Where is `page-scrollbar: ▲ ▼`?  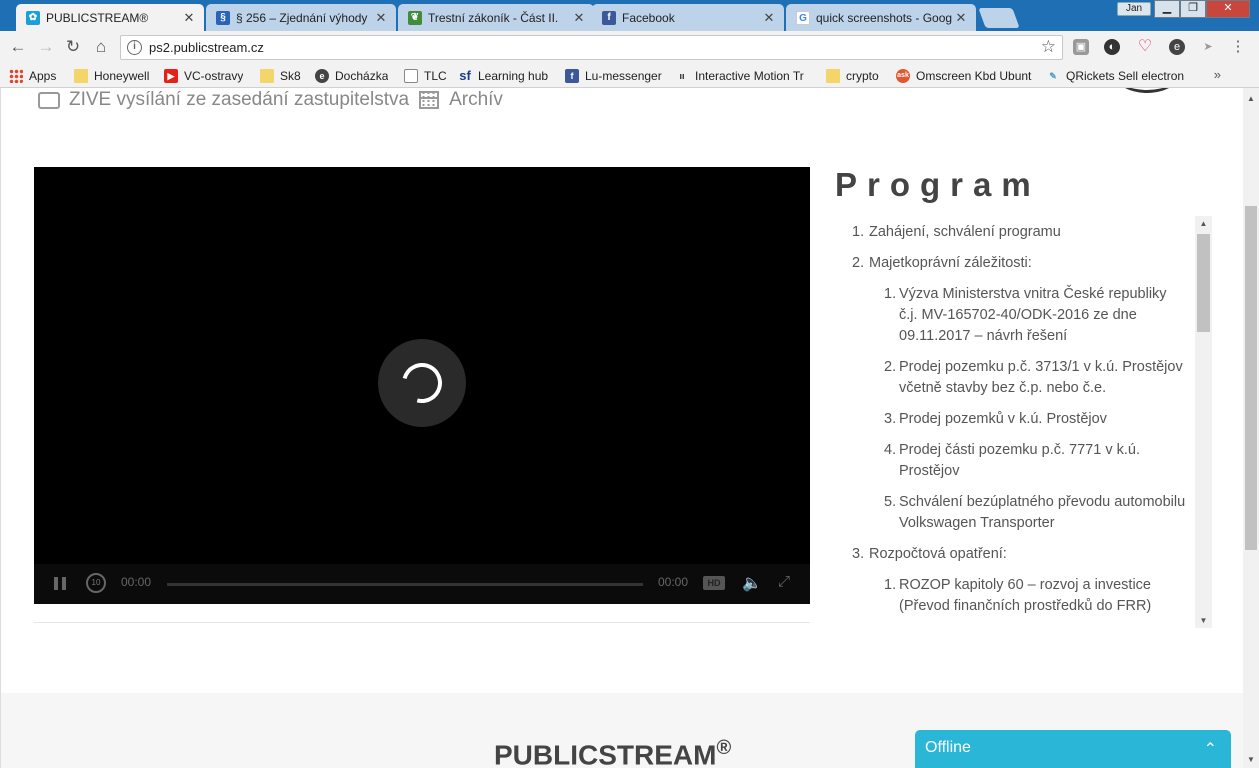 page-scrollbar: ▲ ▼ is located at coordinates (1251, 428).